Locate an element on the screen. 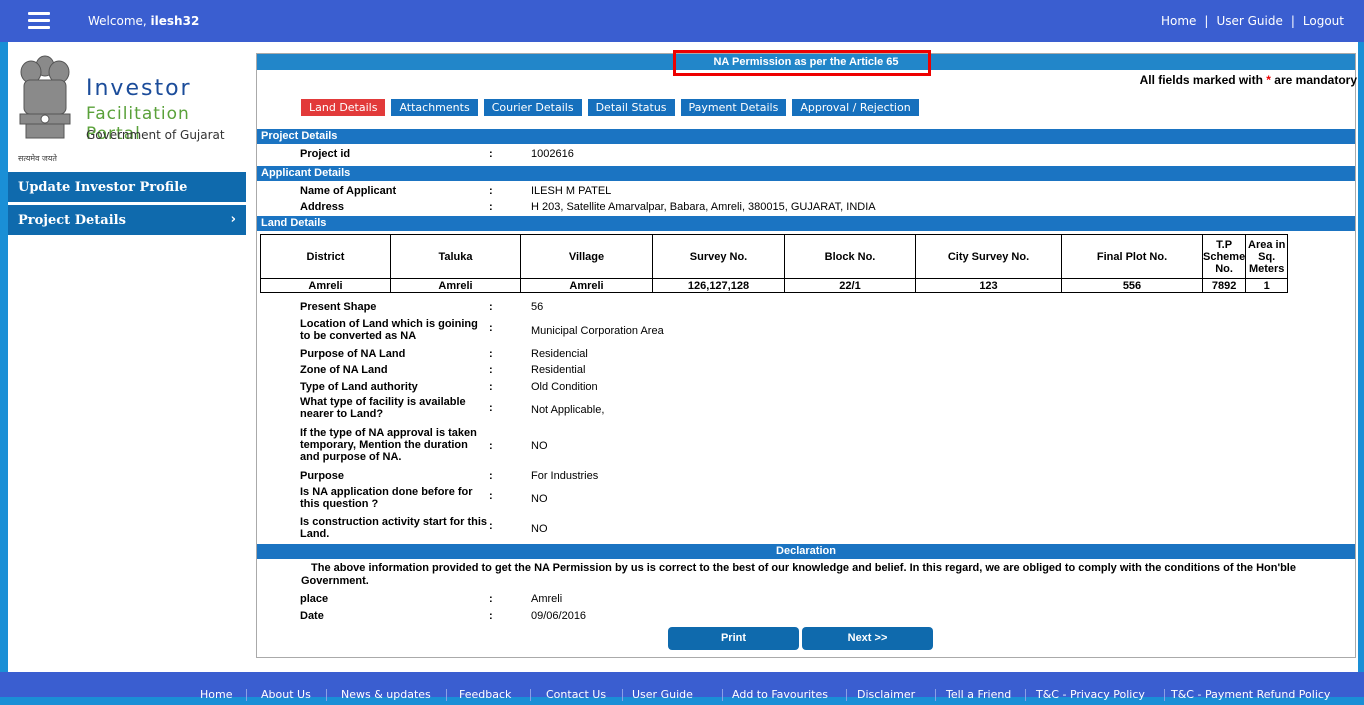  field-label: Type of Land authority is located at coordinates (359, 387).